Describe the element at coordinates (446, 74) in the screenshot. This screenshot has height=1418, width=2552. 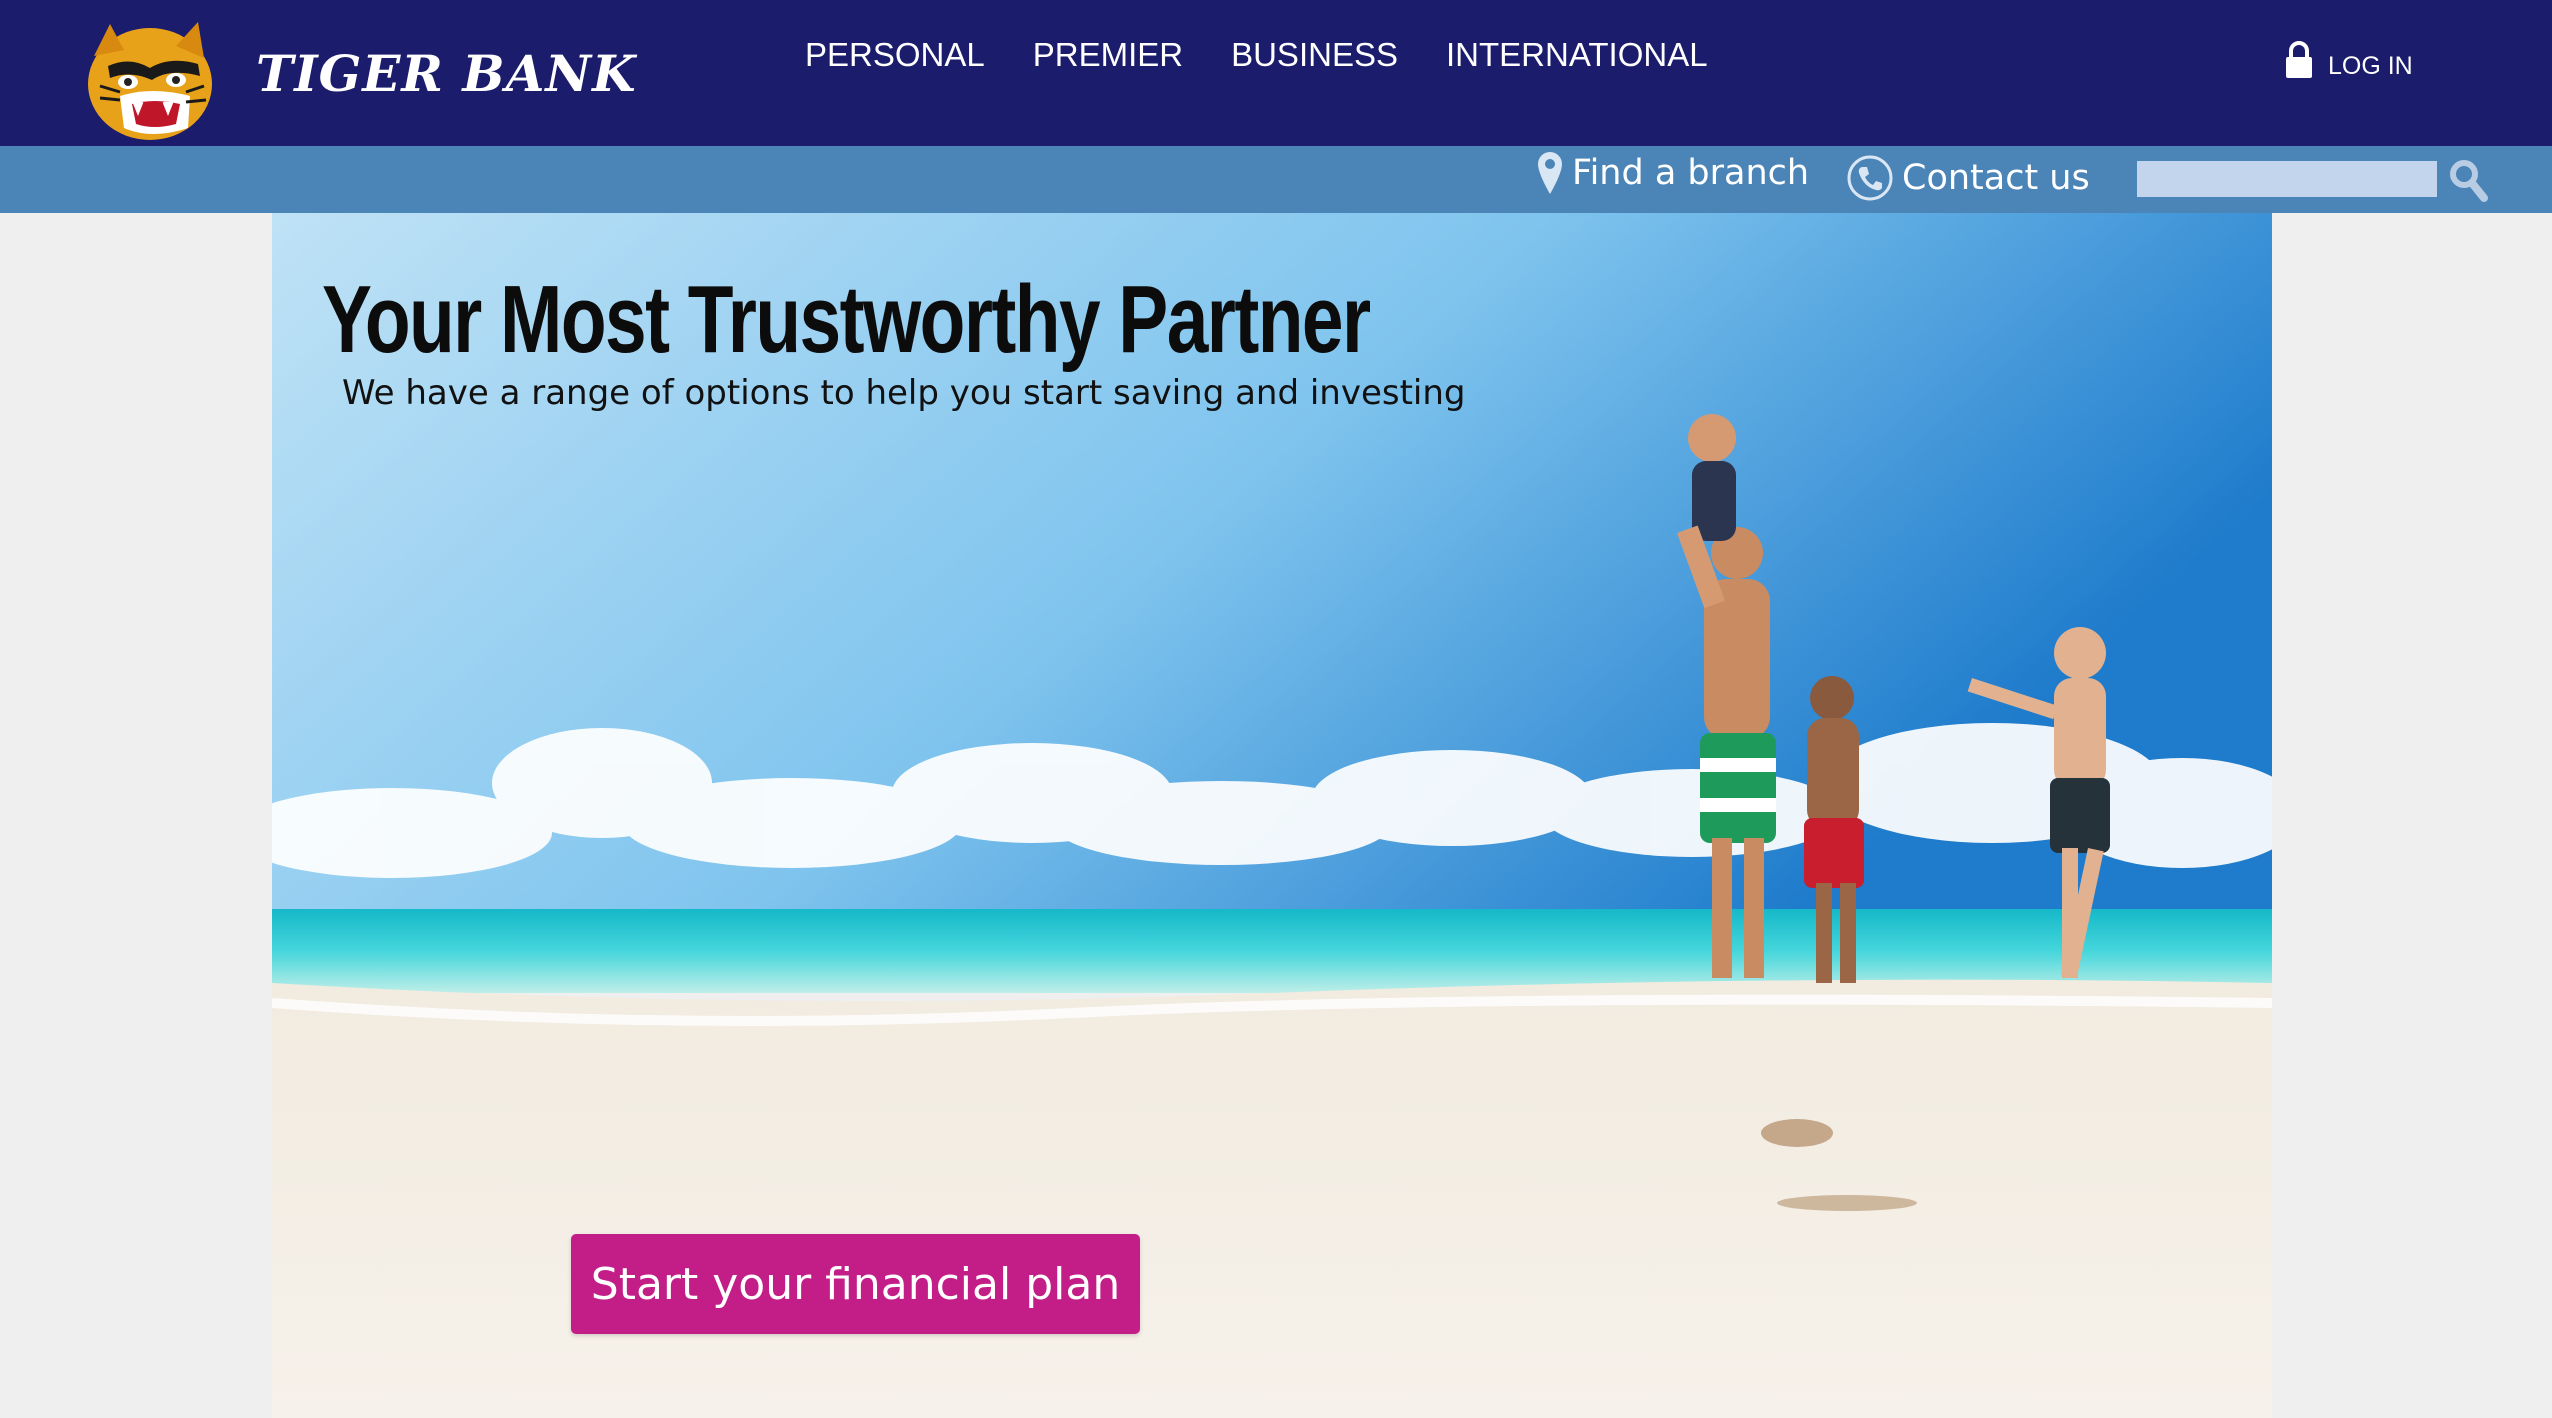
I see `brand-name: TIGER BANK` at that location.